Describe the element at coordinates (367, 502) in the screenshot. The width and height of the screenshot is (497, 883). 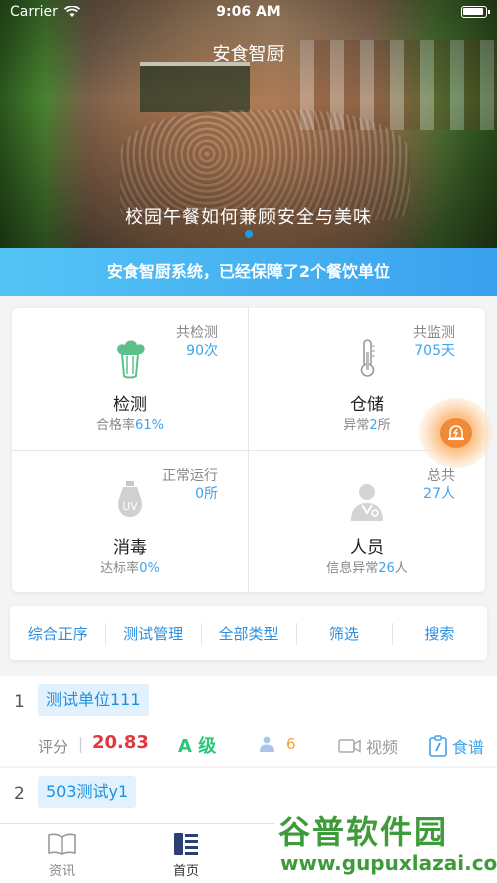
I see `doctor-icon` at that location.